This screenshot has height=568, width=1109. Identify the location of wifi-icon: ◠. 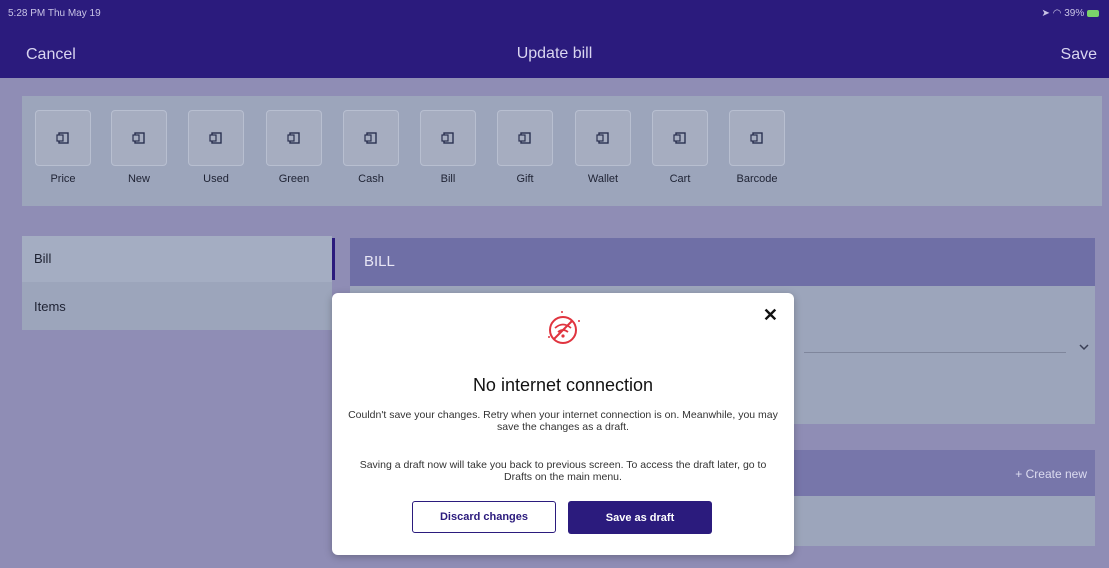
(1057, 13).